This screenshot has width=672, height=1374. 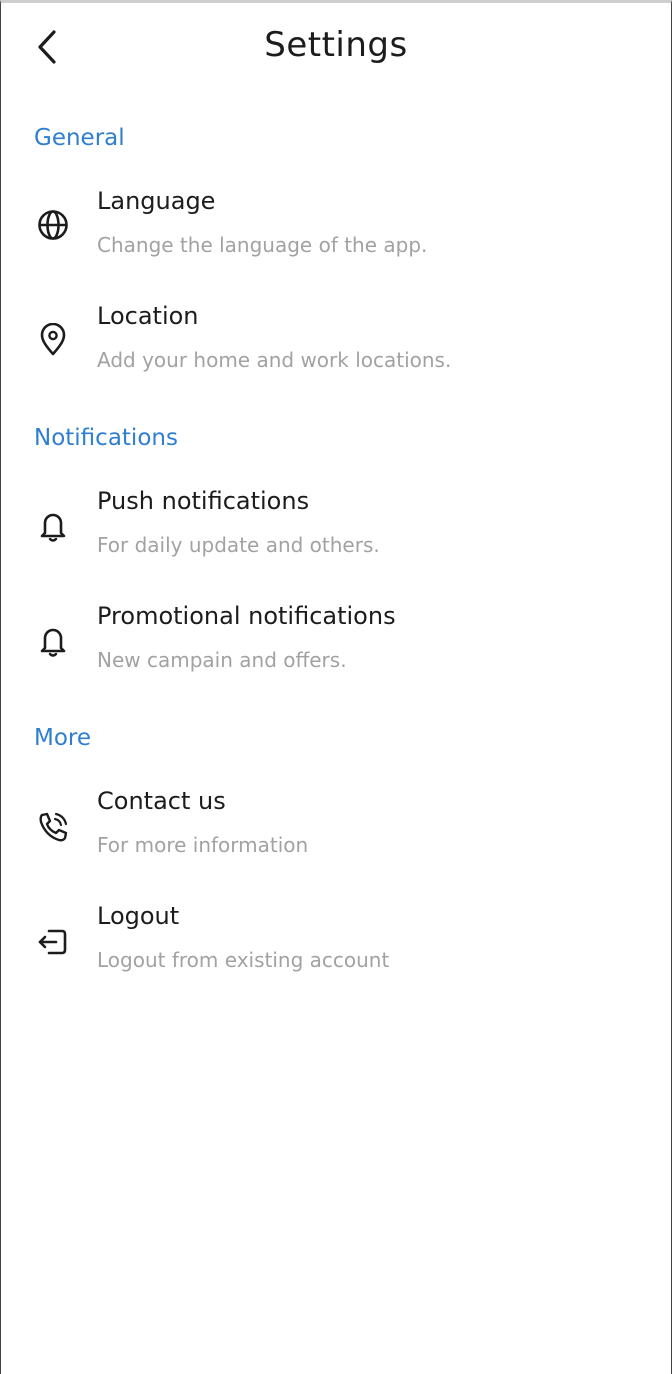 What do you see at coordinates (161, 801) in the screenshot?
I see `settings-item-label: Contact us` at bounding box center [161, 801].